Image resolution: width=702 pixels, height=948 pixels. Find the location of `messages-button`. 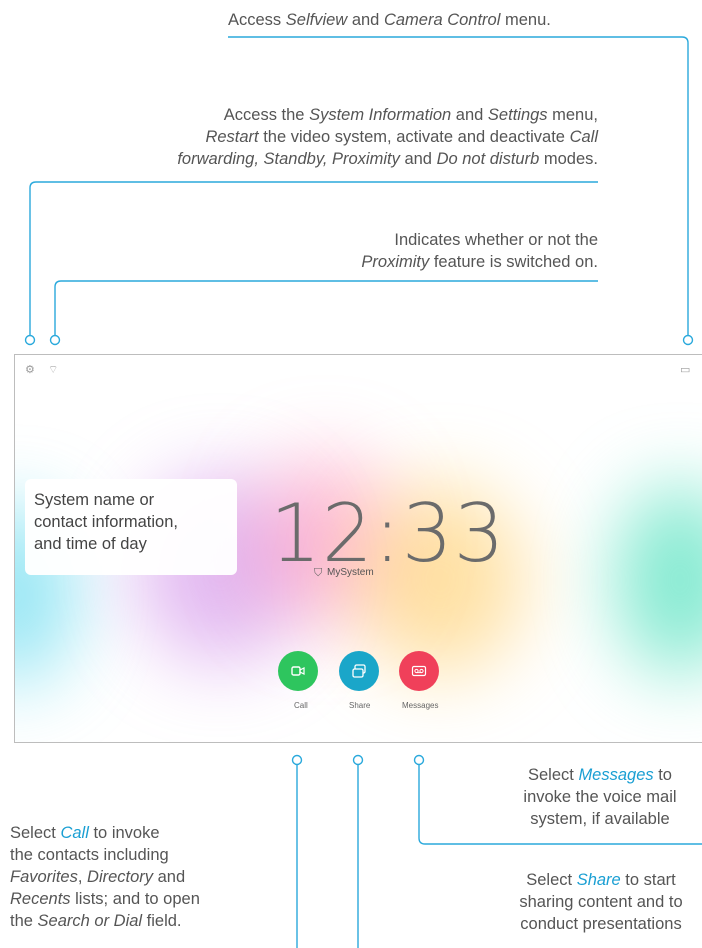

messages-button is located at coordinates (419, 671).